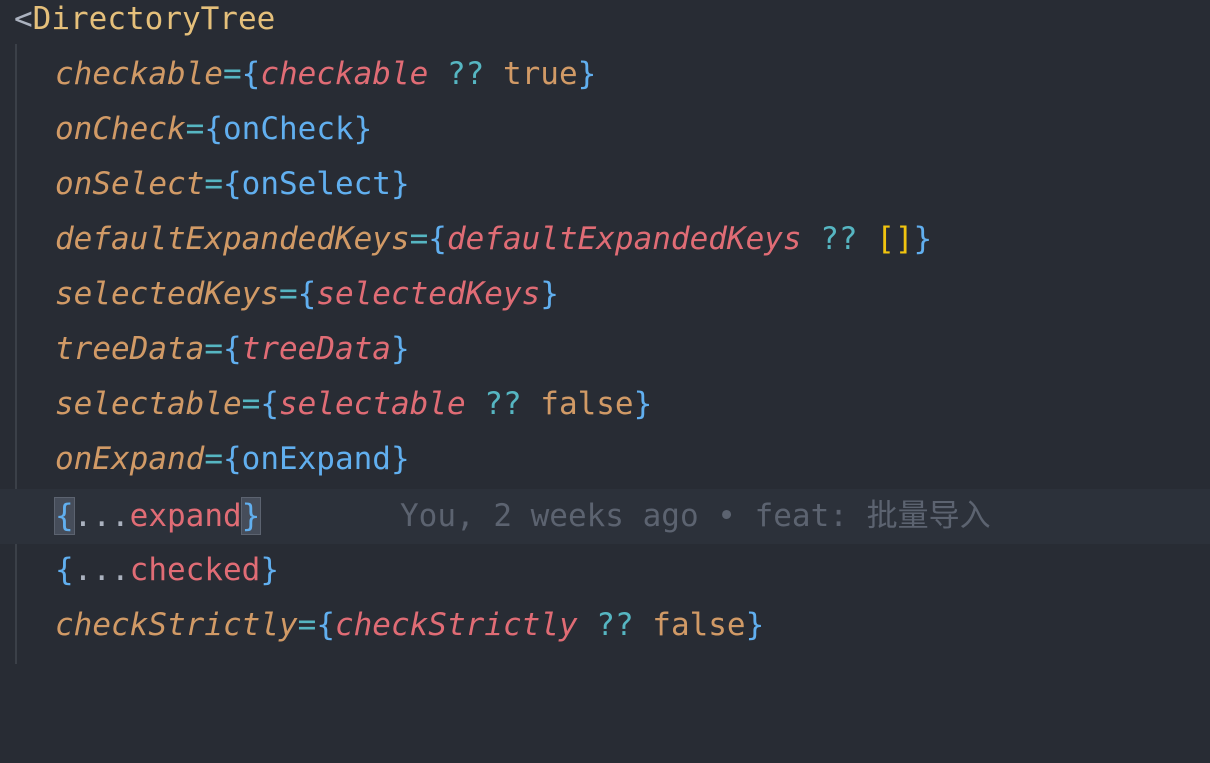 Image resolution: width=1210 pixels, height=763 pixels. I want to click on git-blame-annotation: You, 2 weeks ago • feat: 批量导入, so click(695, 516).